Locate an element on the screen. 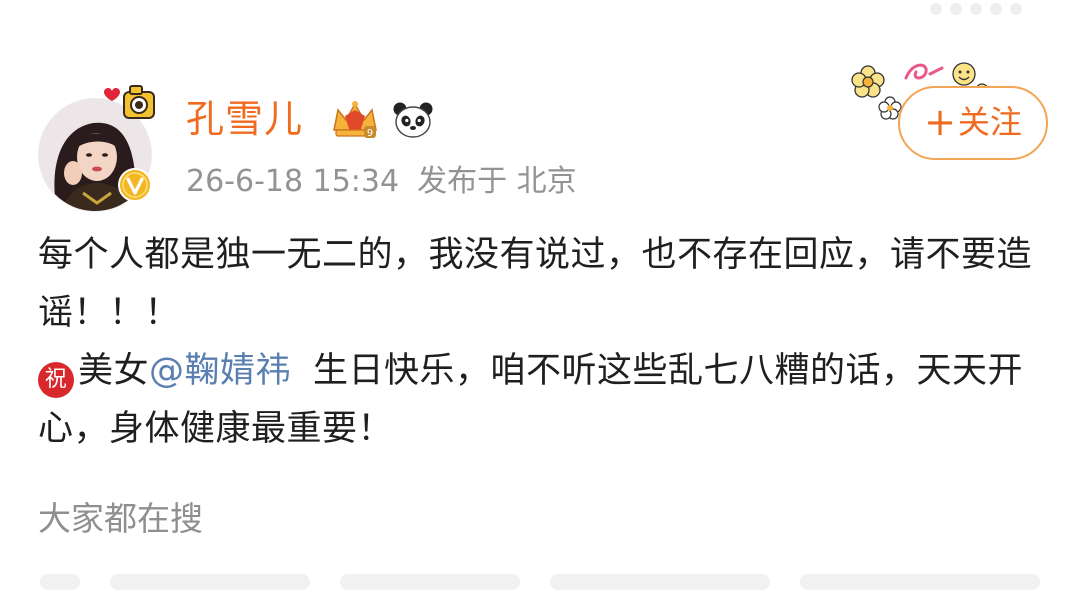 This screenshot has height=610, width=1086. crown-badge-icon: 9 is located at coordinates (355, 120).